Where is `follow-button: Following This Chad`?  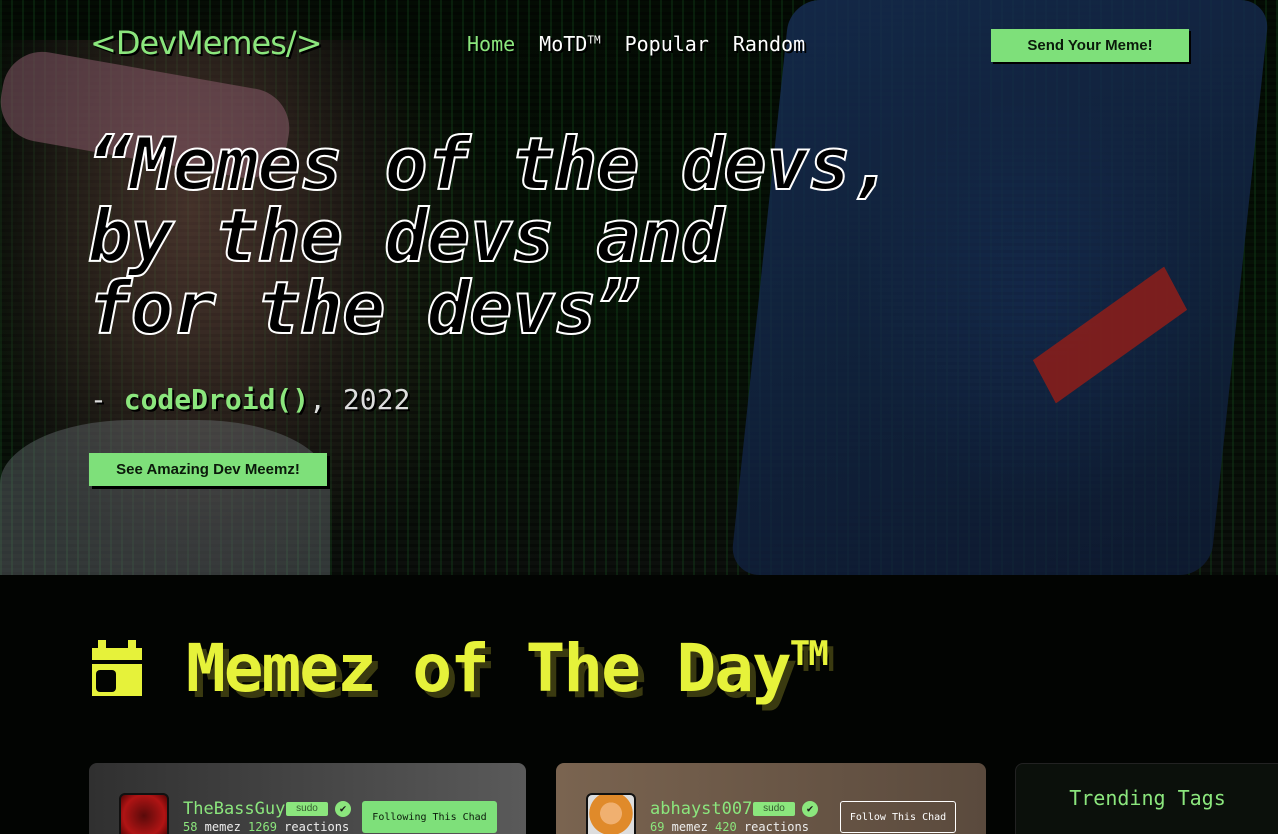
follow-button: Following This Chad is located at coordinates (429, 817).